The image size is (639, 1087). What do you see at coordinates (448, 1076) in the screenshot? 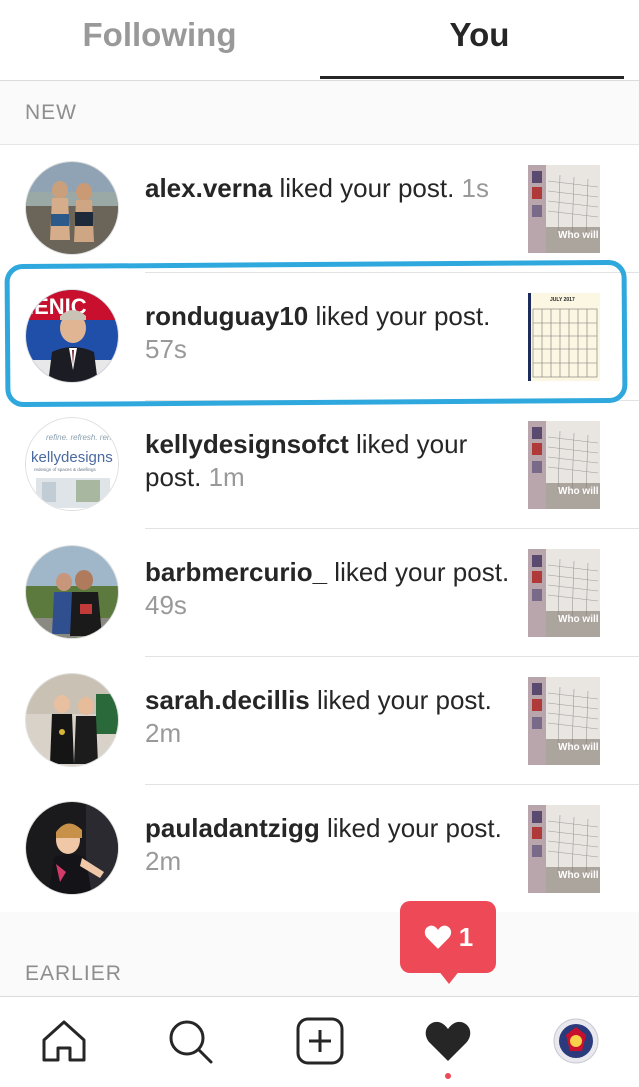
I see `active-tab-dot` at bounding box center [448, 1076].